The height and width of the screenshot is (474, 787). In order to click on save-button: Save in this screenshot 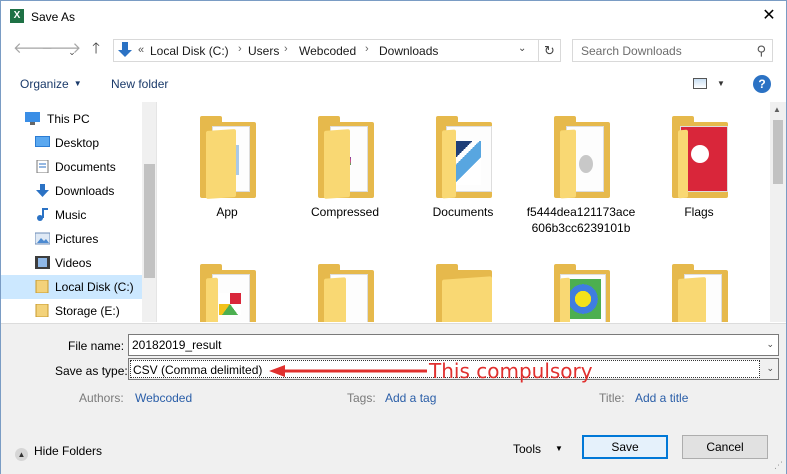, I will do `click(625, 447)`.